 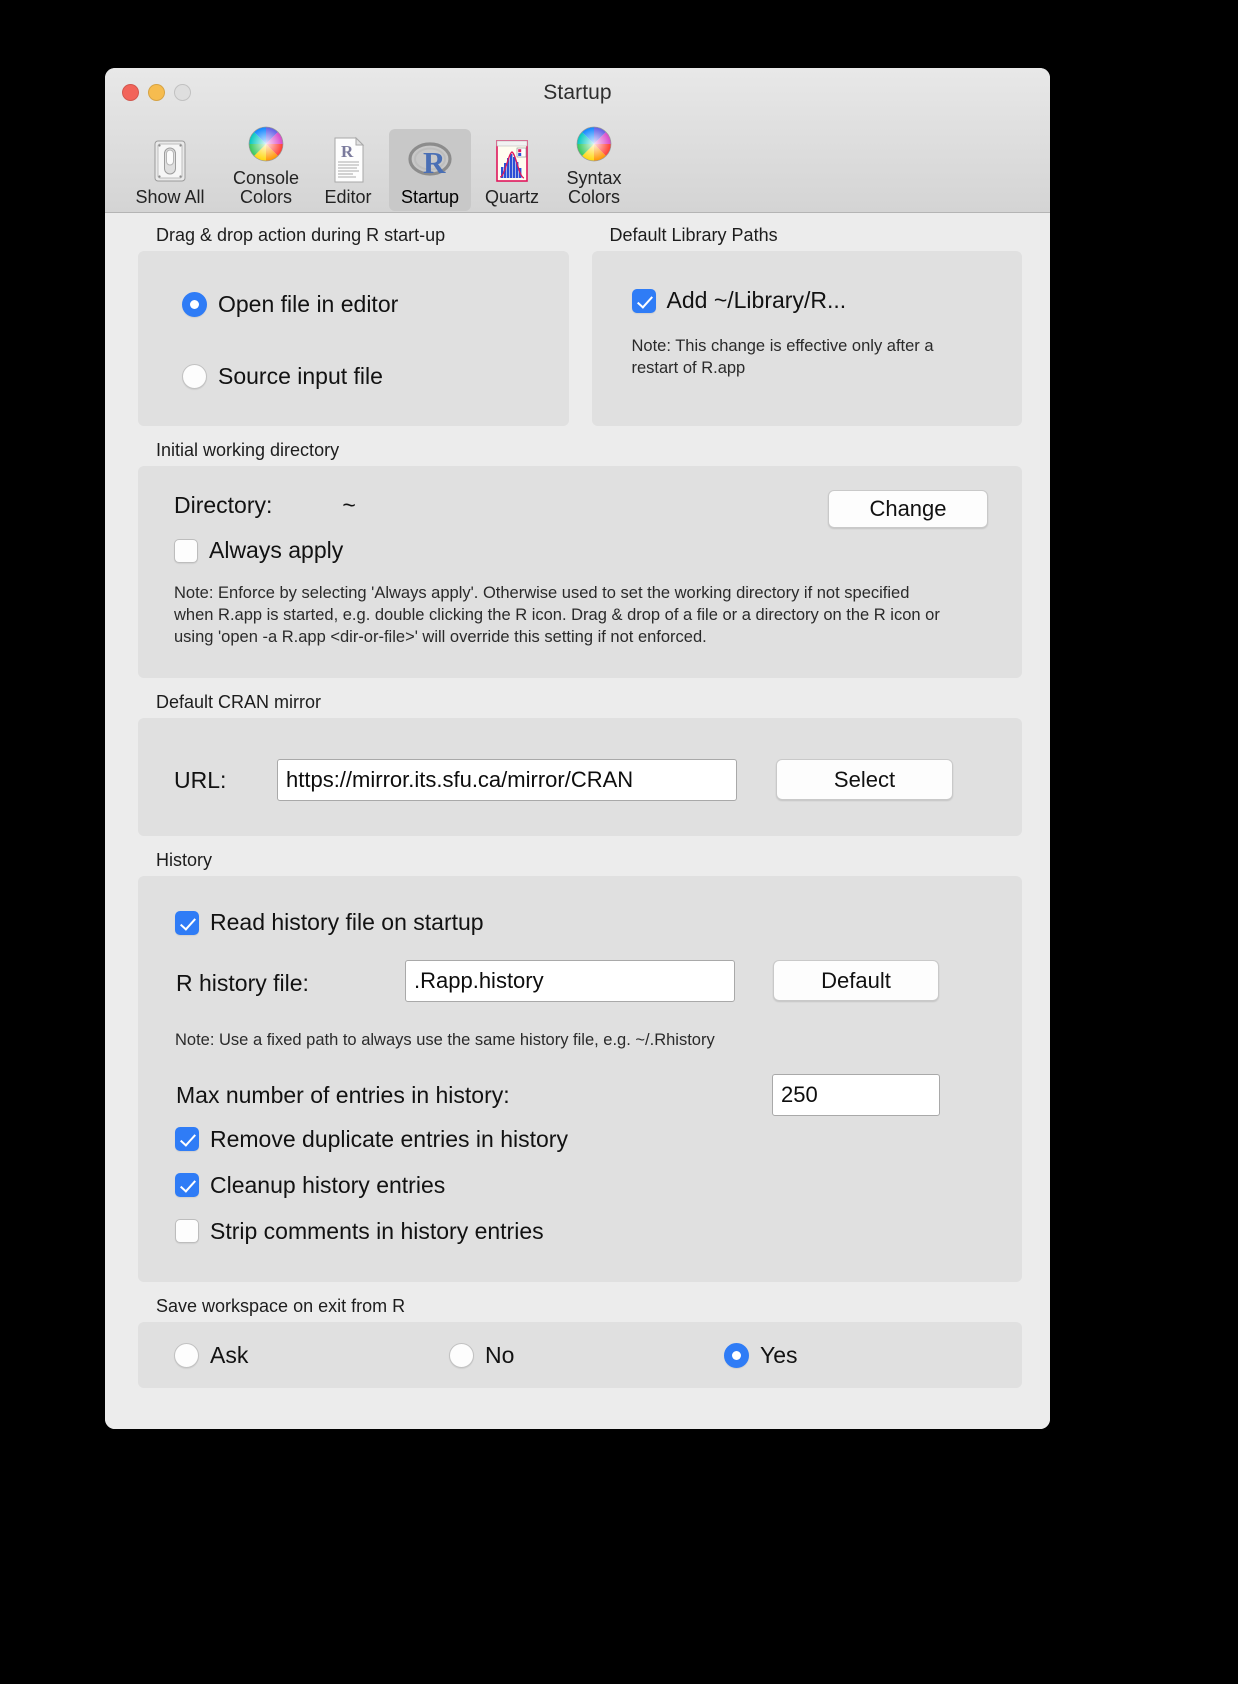 I want to click on checkbox-cleanup-history-entries: Cleanup history entries, so click(x=586, y=1185).